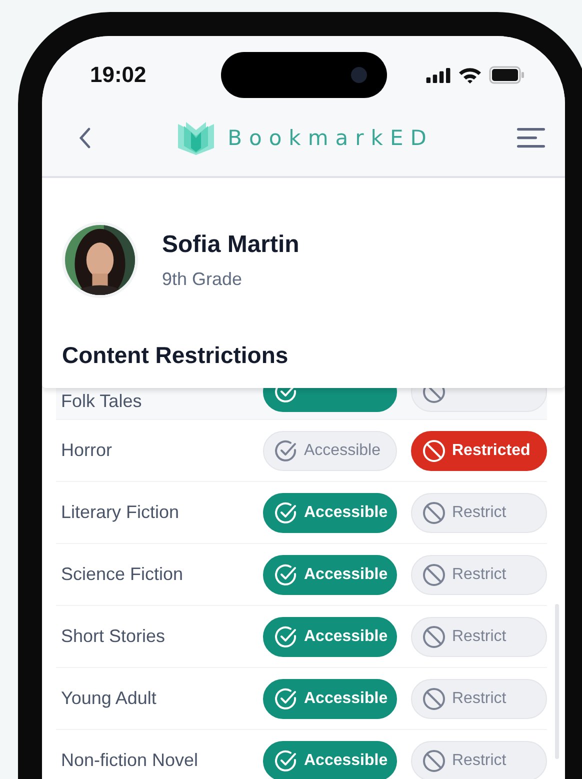 The height and width of the screenshot is (779, 582). What do you see at coordinates (130, 760) in the screenshot?
I see `genre-name: Non-fiction Novel` at bounding box center [130, 760].